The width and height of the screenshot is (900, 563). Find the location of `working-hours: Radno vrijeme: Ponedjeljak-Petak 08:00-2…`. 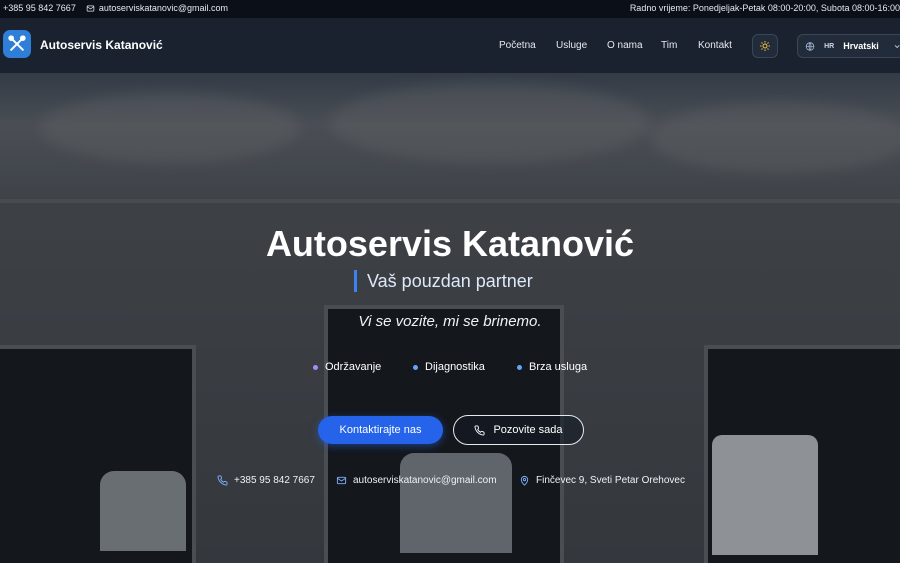

working-hours: Radno vrijeme: Ponedjeljak-Petak 08:00-2… is located at coordinates (764, 8).